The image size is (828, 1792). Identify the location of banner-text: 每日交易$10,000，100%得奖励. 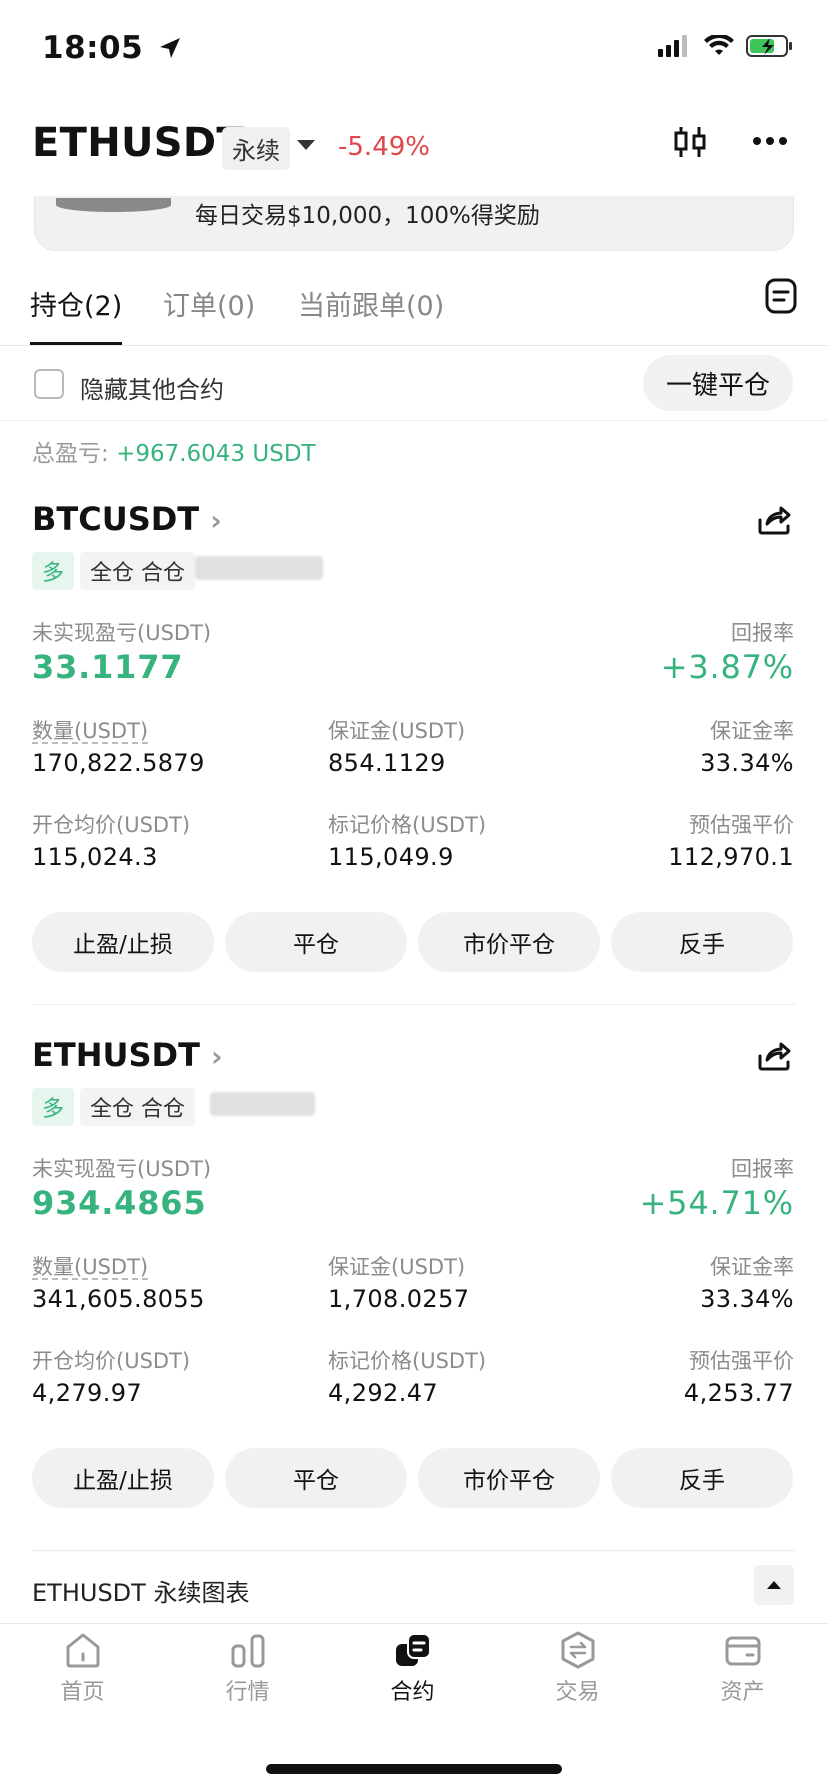
(367, 213).